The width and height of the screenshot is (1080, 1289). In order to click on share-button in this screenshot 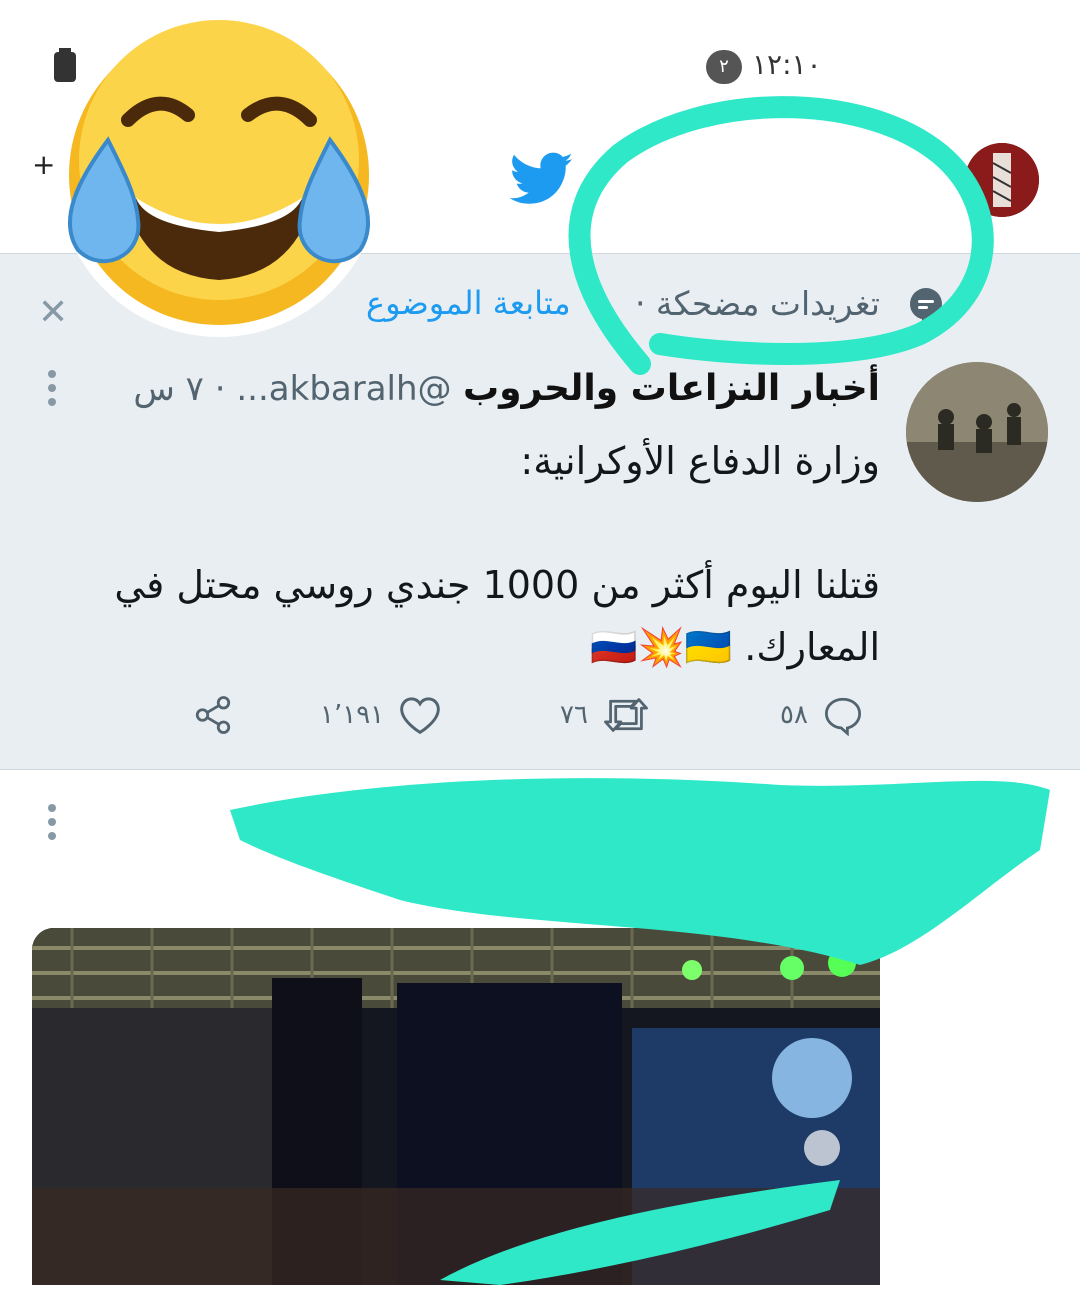, I will do `click(206, 715)`.